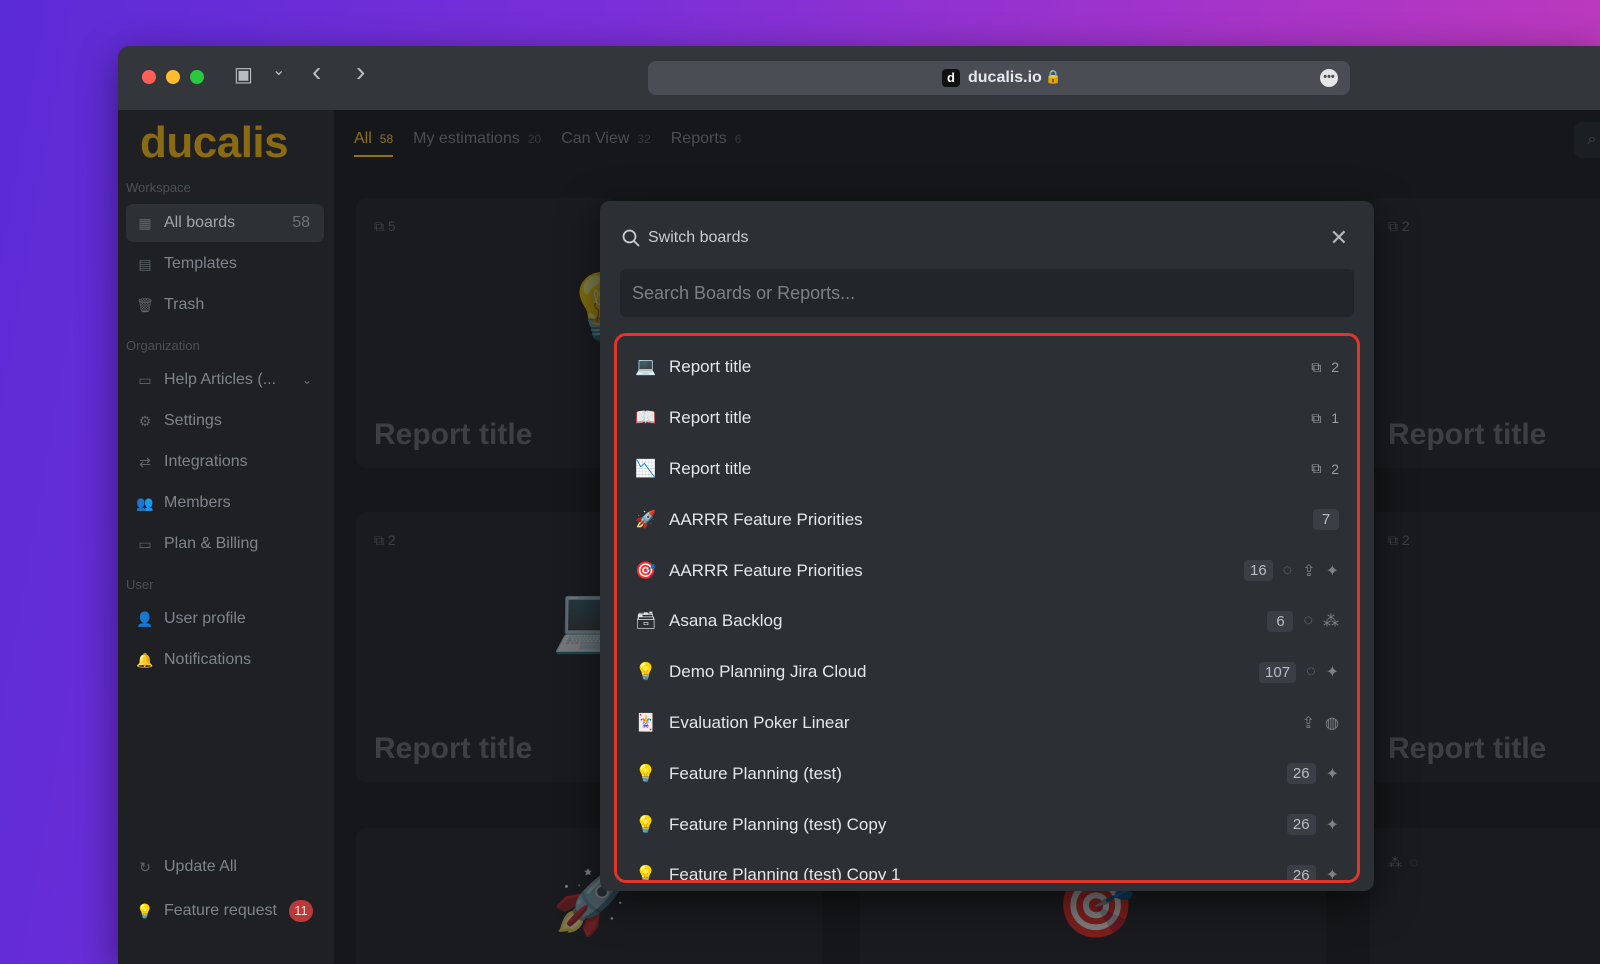 The height and width of the screenshot is (964, 1600). Describe the element at coordinates (646, 519) in the screenshot. I see `rocket-icon: 🚀` at that location.